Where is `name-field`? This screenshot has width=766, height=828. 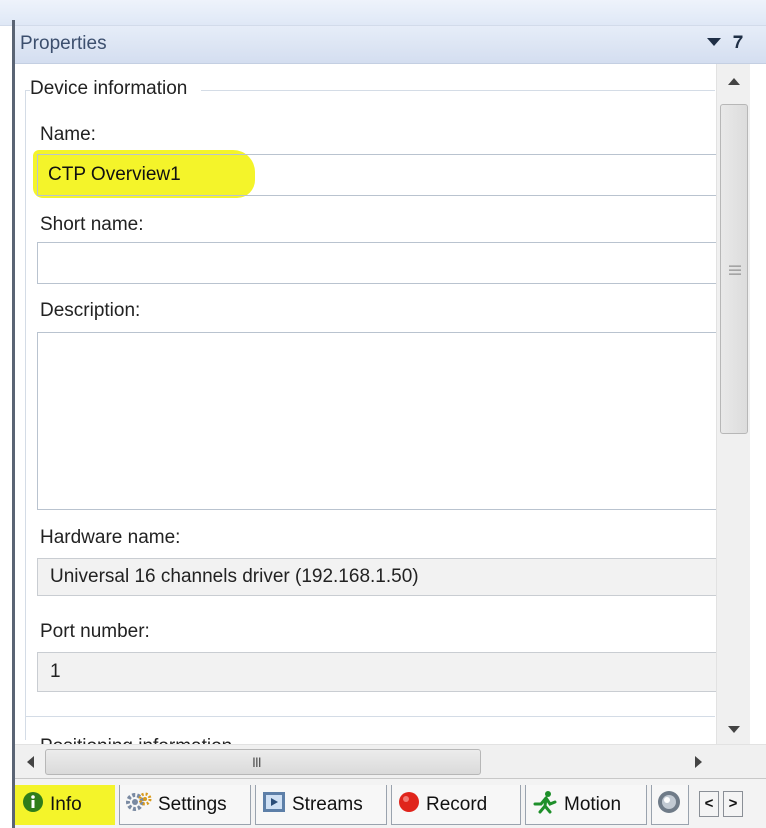 name-field is located at coordinates (377, 175).